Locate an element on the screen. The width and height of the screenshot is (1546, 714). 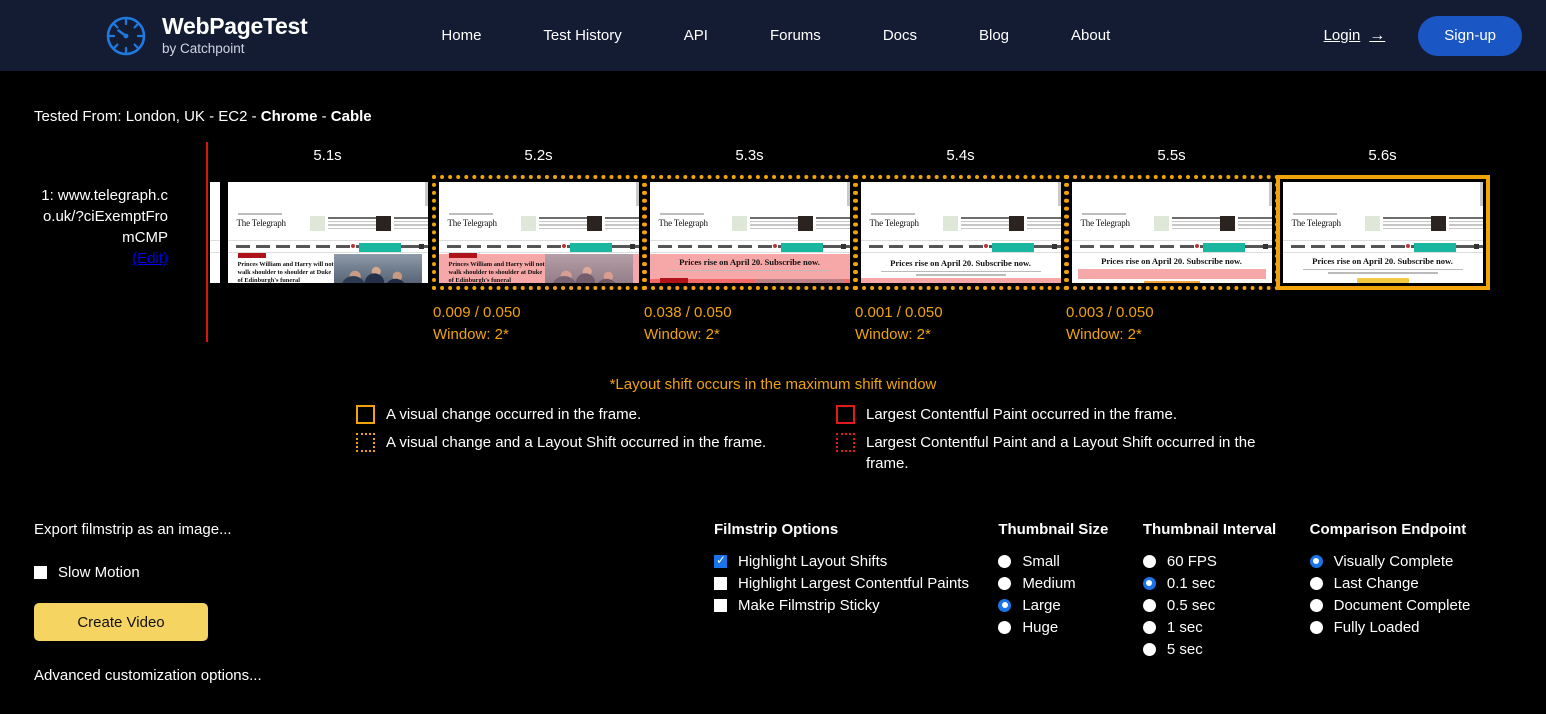
interval-0-1-sec-radio is located at coordinates (1149, 583).